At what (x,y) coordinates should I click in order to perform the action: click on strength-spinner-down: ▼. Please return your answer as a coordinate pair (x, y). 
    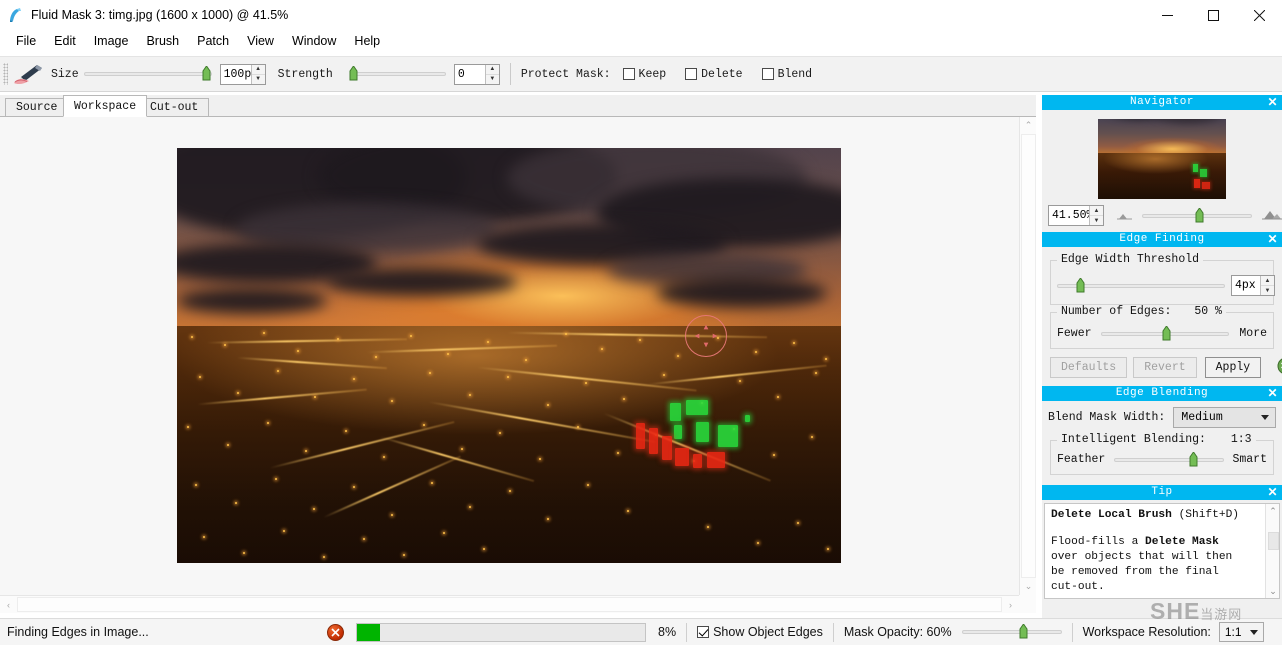
    Looking at the image, I should click on (492, 79).